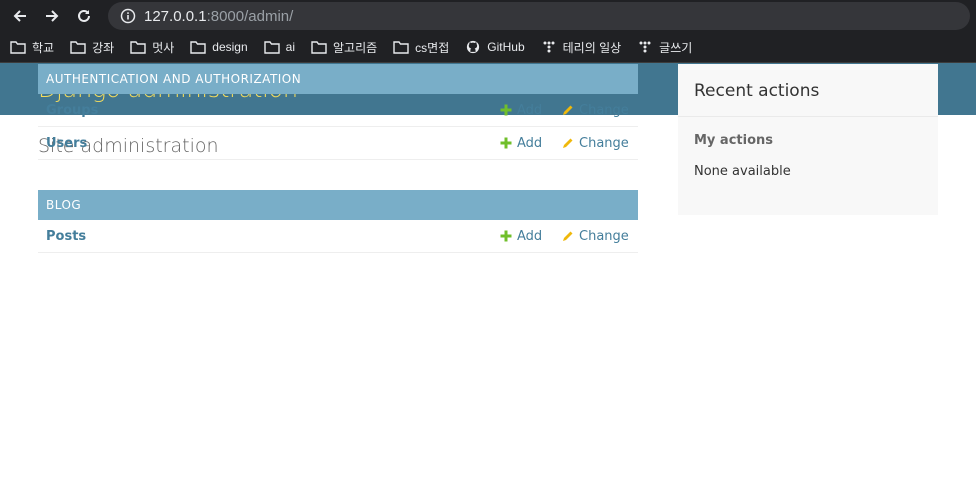  I want to click on bookmark-label: design, so click(230, 47).